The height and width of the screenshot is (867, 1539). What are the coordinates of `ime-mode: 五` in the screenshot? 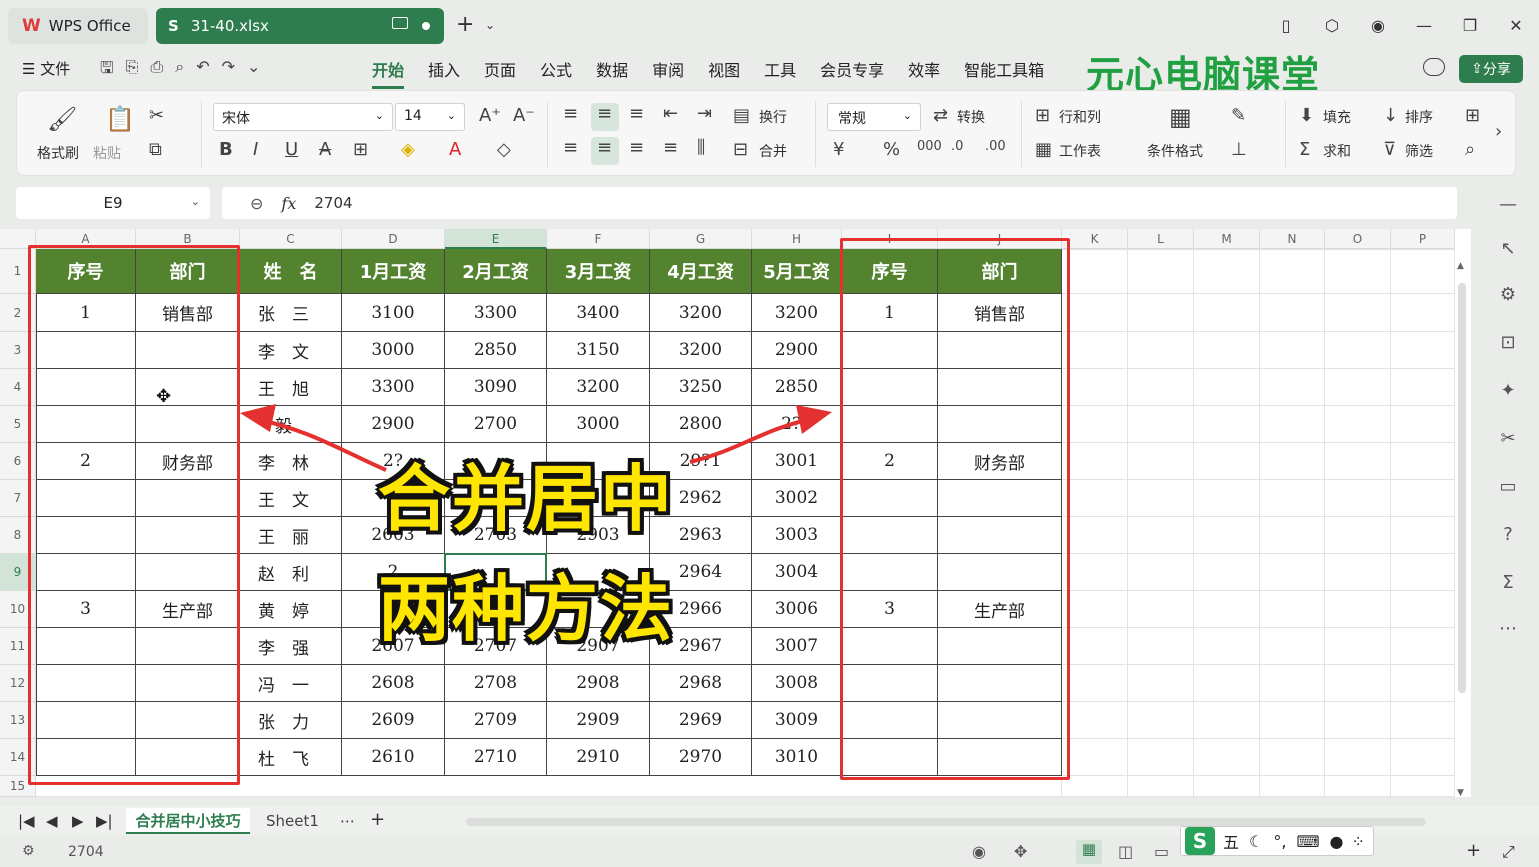 It's located at (1231, 841).